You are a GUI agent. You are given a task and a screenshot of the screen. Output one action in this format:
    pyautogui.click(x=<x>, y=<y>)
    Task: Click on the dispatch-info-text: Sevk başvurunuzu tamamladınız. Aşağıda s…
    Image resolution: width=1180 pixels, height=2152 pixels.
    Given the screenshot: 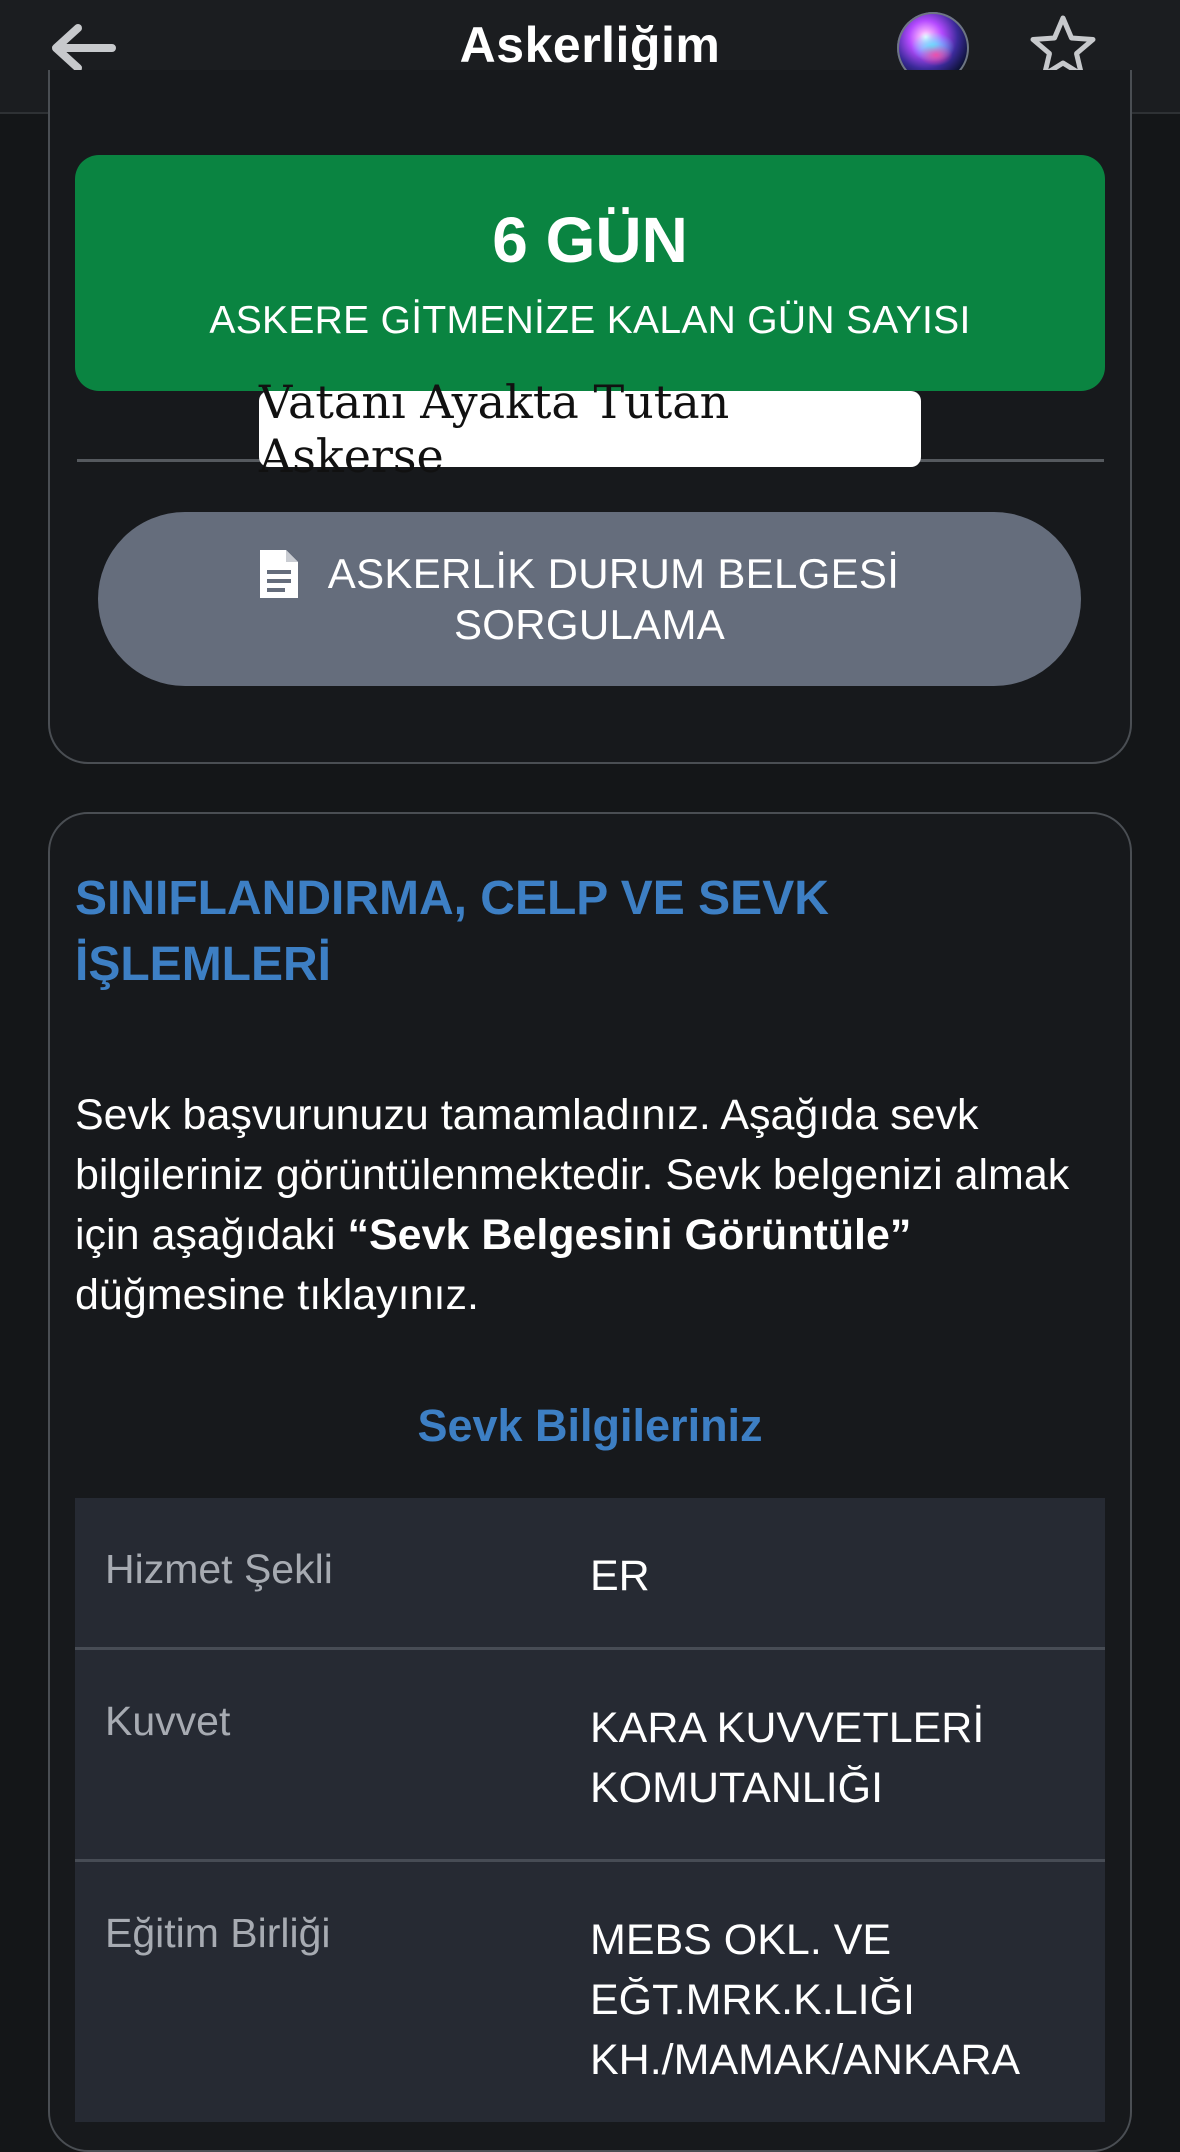 What is the action you would take?
    pyautogui.click(x=595, y=1205)
    